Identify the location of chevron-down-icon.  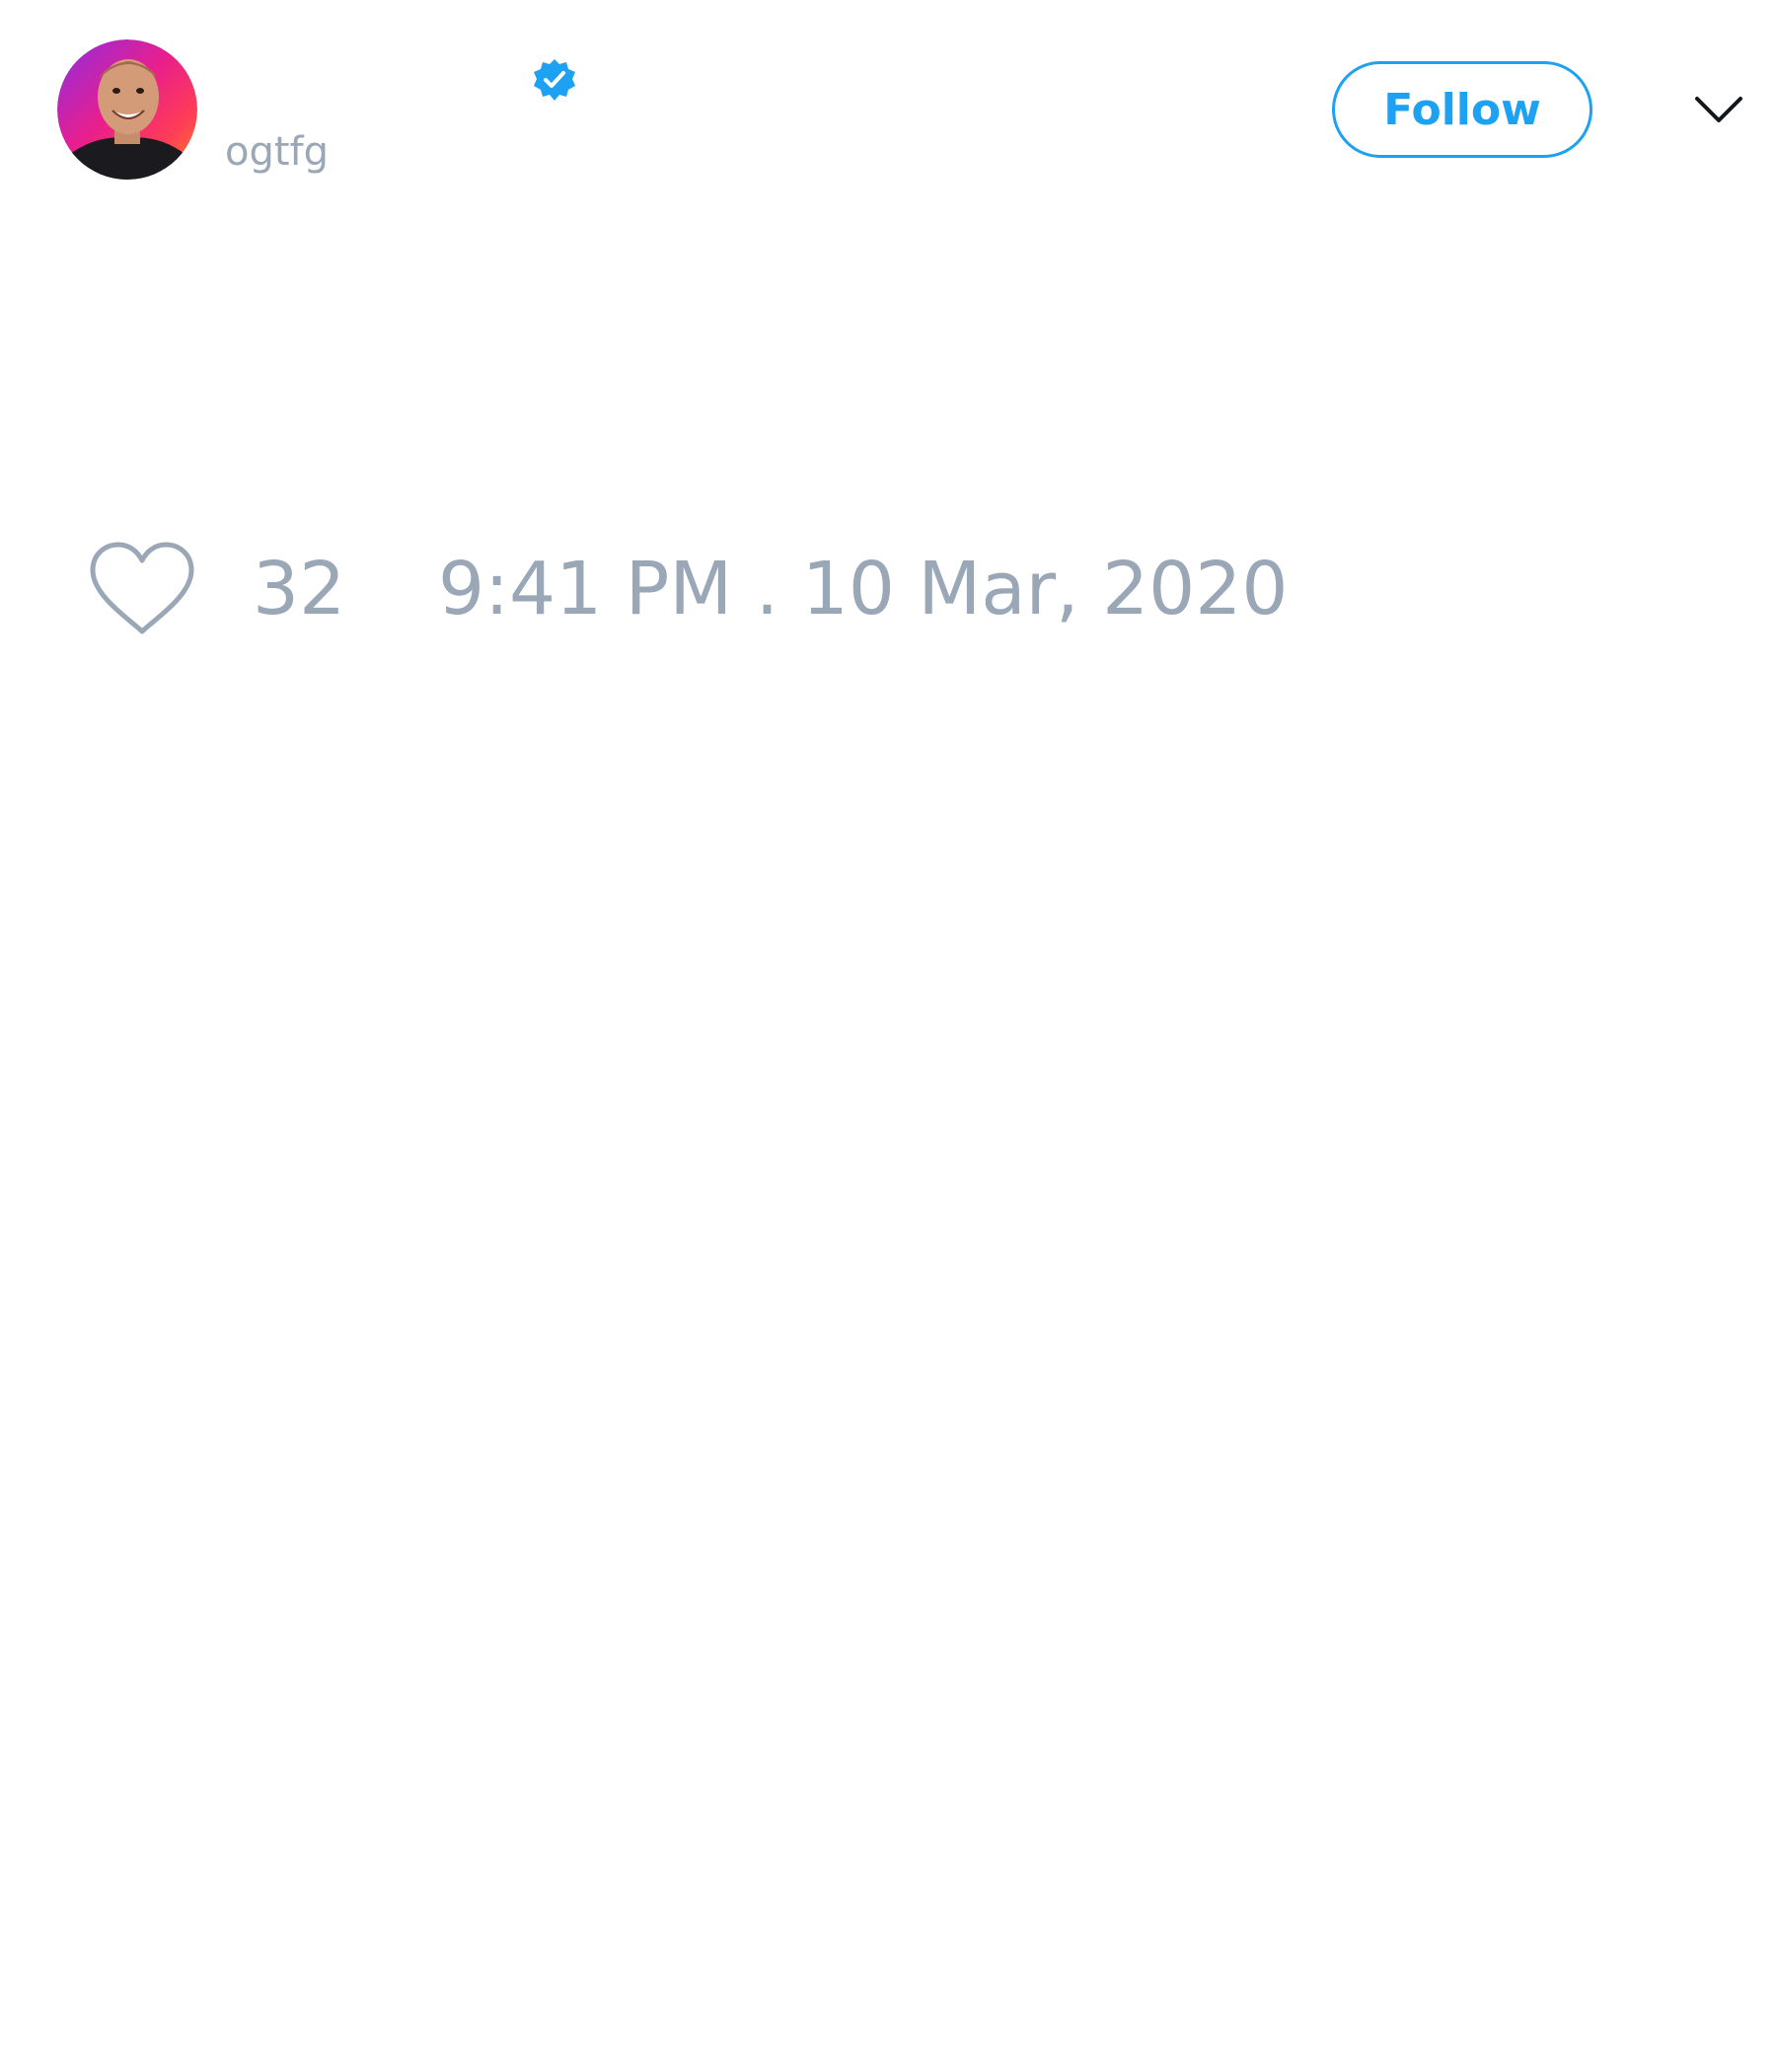
(1719, 110).